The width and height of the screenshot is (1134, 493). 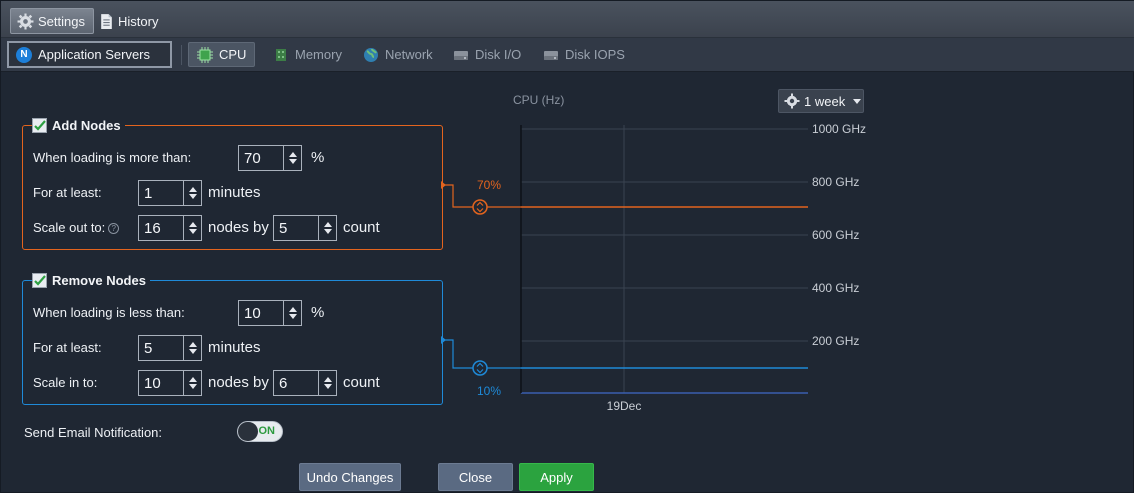 What do you see at coordinates (361, 382) in the screenshot?
I see `remove-count-unit: count` at bounding box center [361, 382].